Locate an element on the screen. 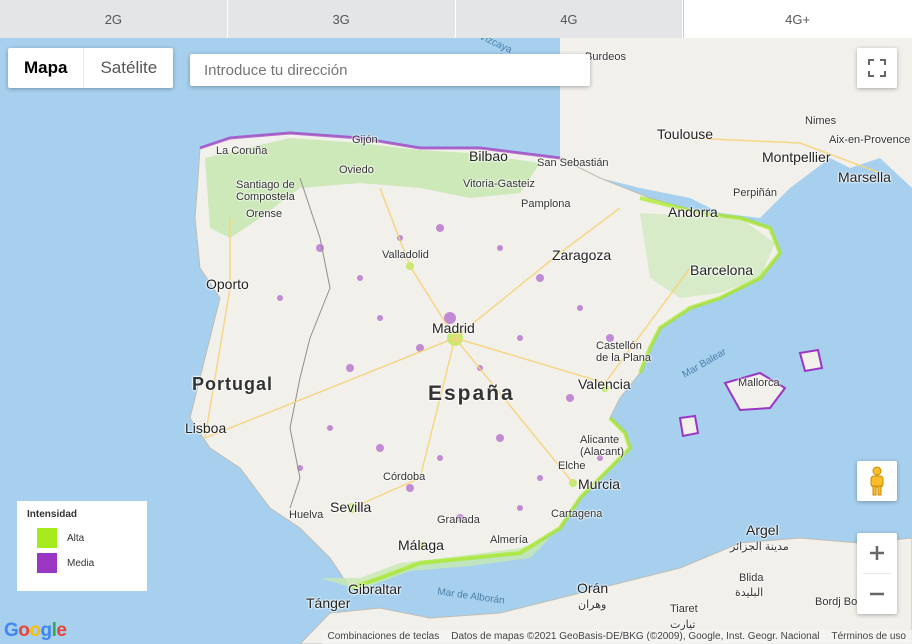  terms-link: Términos de uso is located at coordinates (869, 637).